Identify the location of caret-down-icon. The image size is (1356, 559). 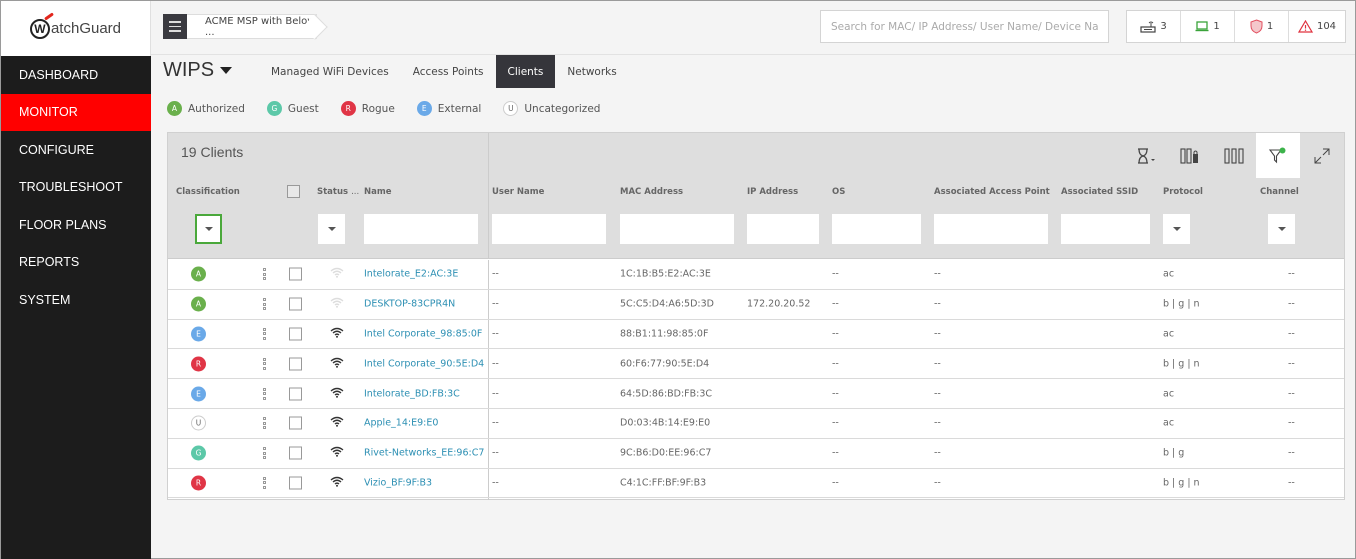
(1281, 229).